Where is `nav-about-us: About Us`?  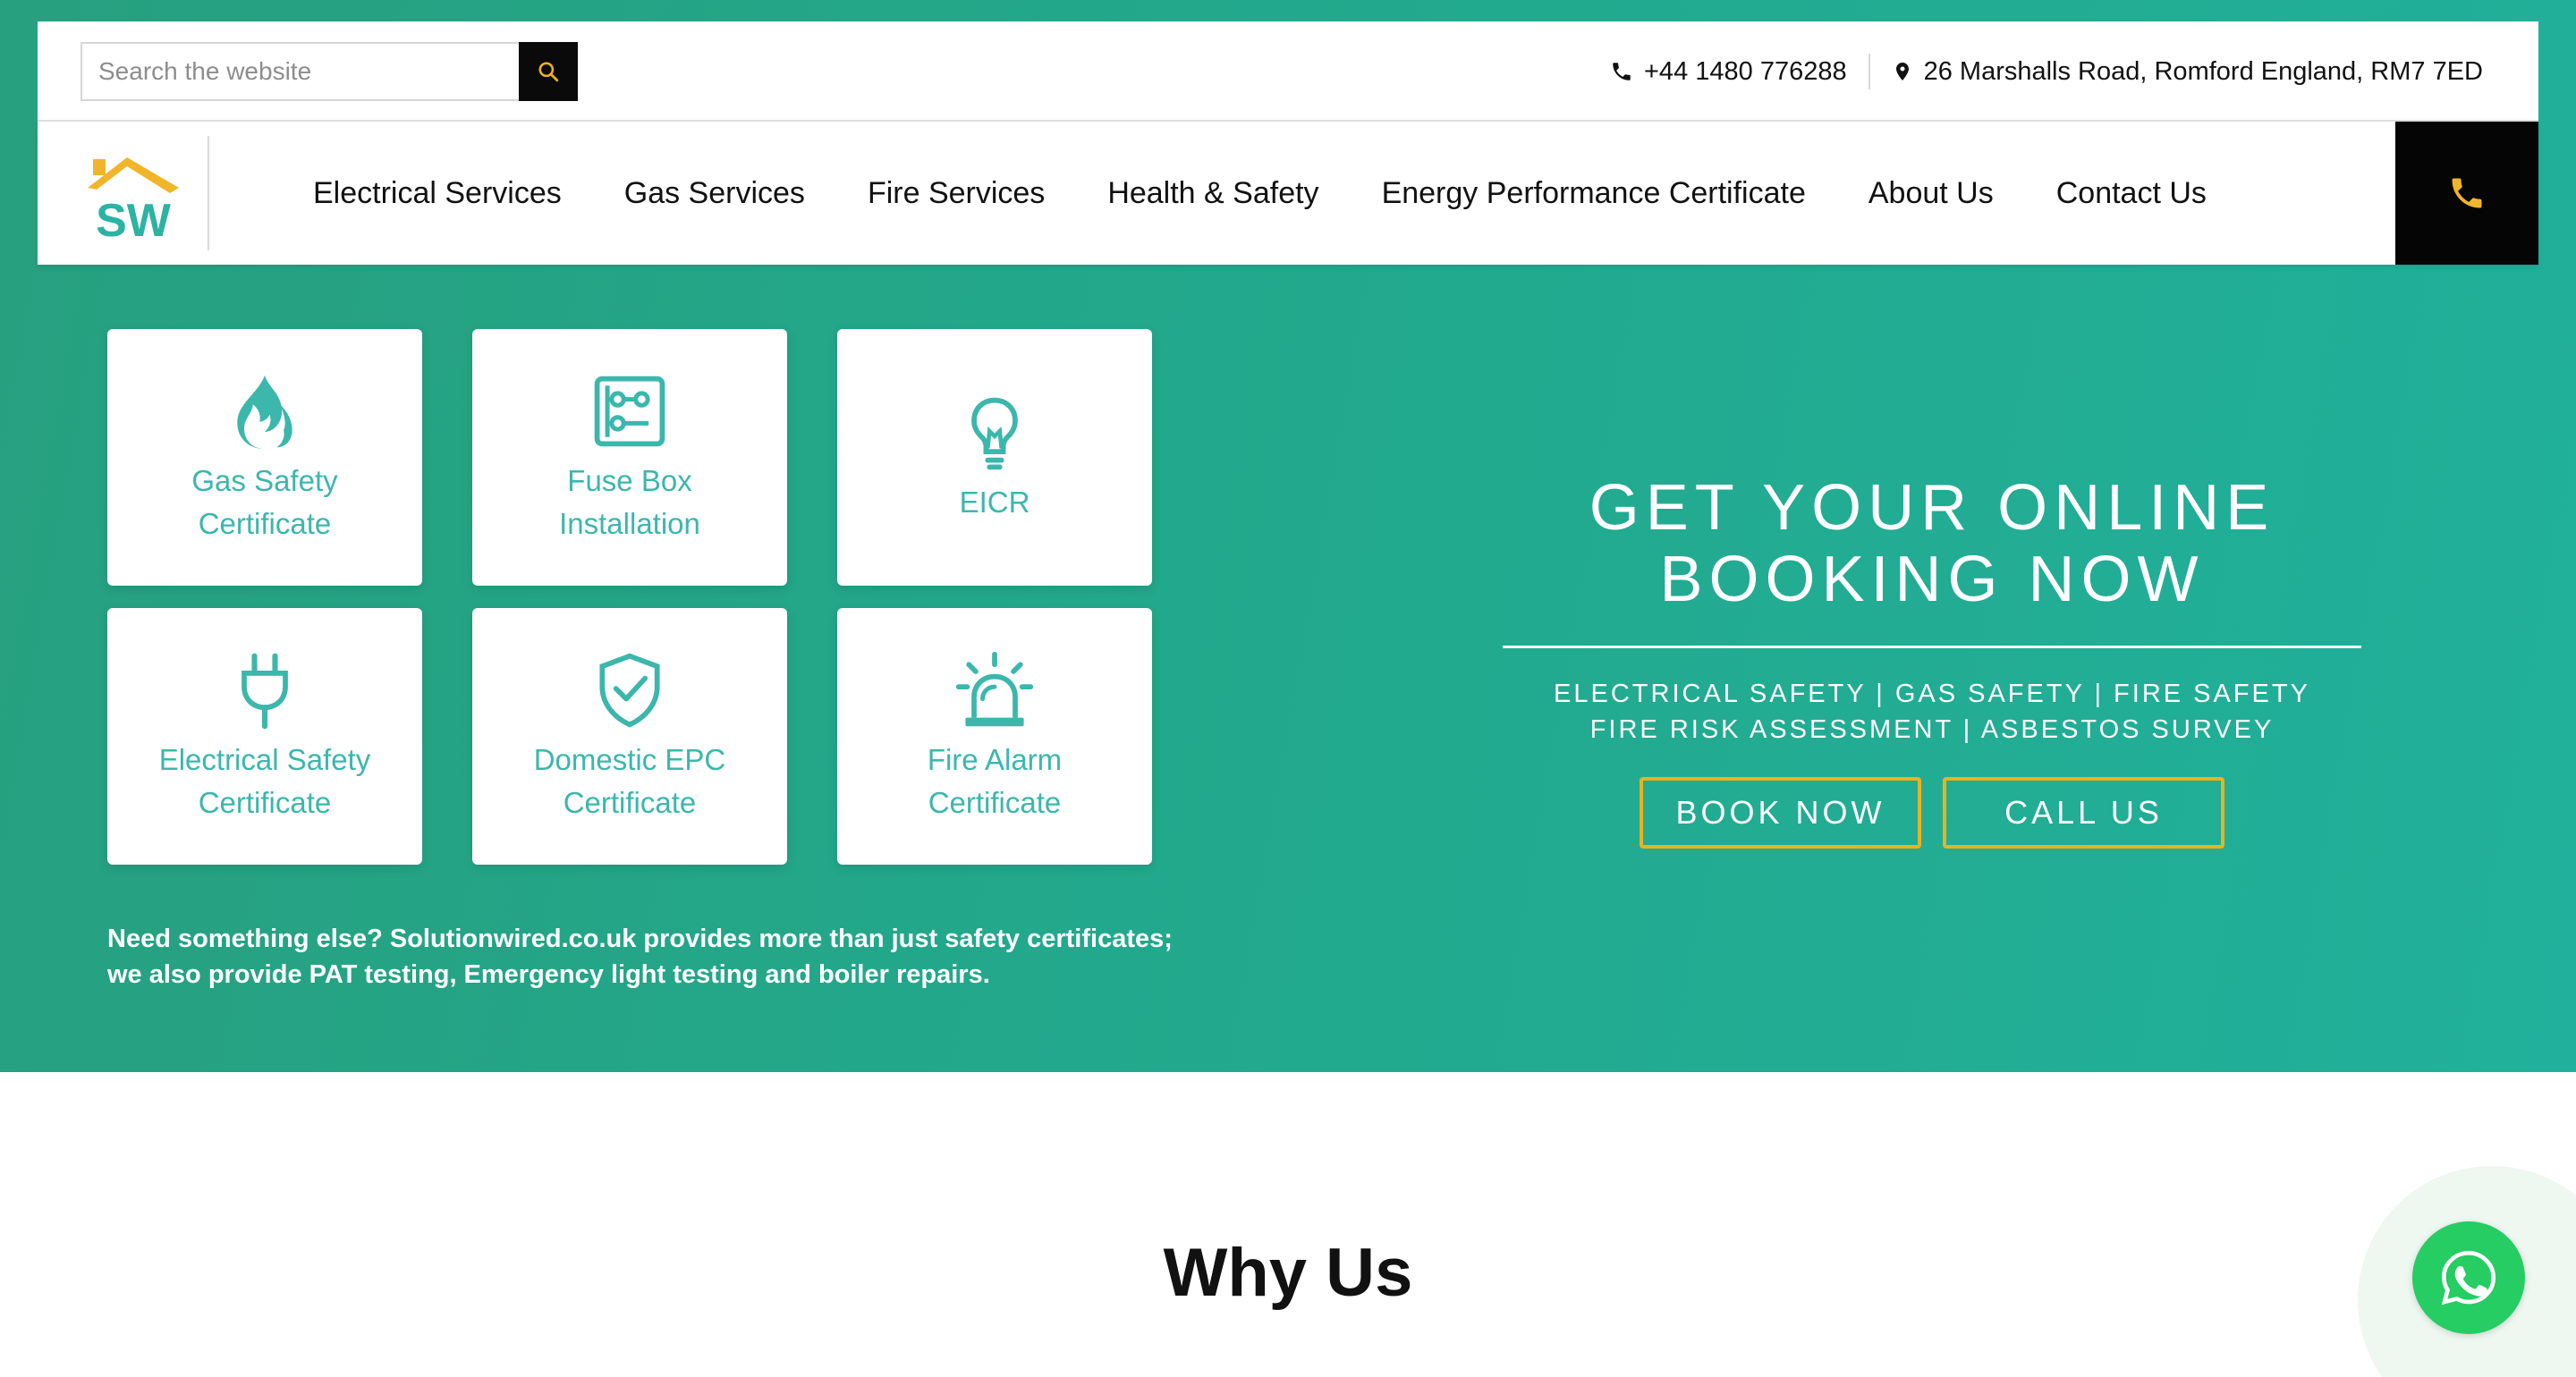
nav-about-us: About Us is located at coordinates (1931, 193).